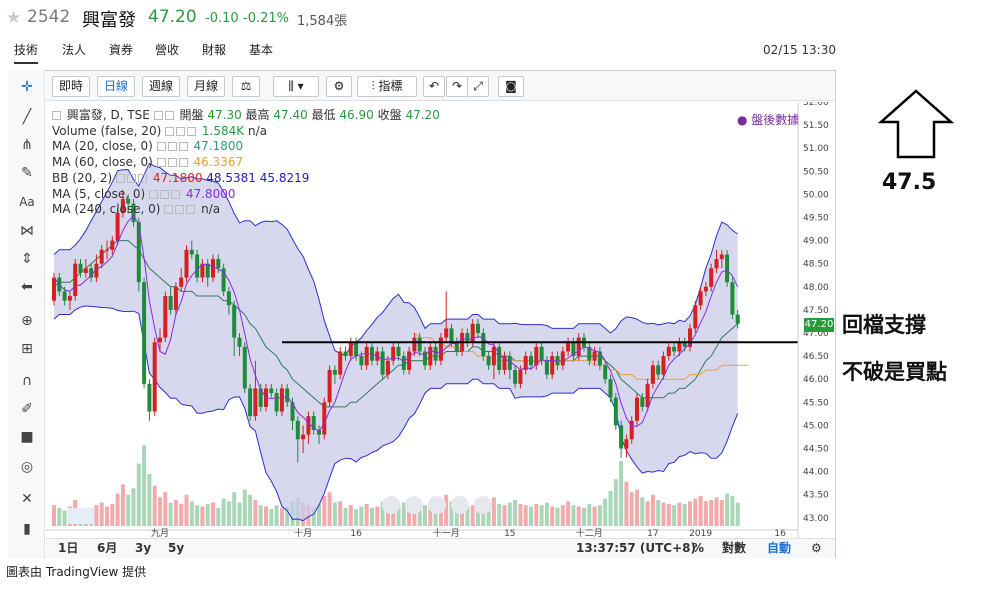 The height and width of the screenshot is (600, 1000). I want to click on measure-icon: ⊞, so click(27, 349).